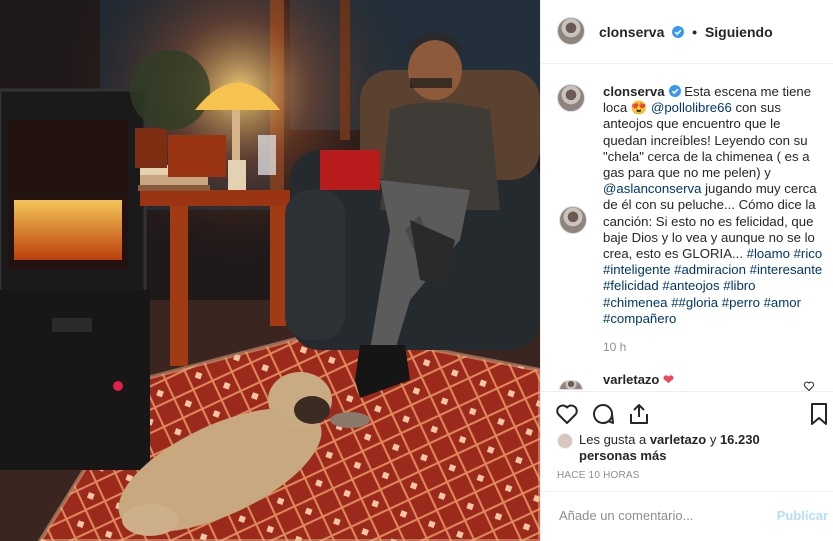  I want to click on liker-avatar, so click(565, 441).